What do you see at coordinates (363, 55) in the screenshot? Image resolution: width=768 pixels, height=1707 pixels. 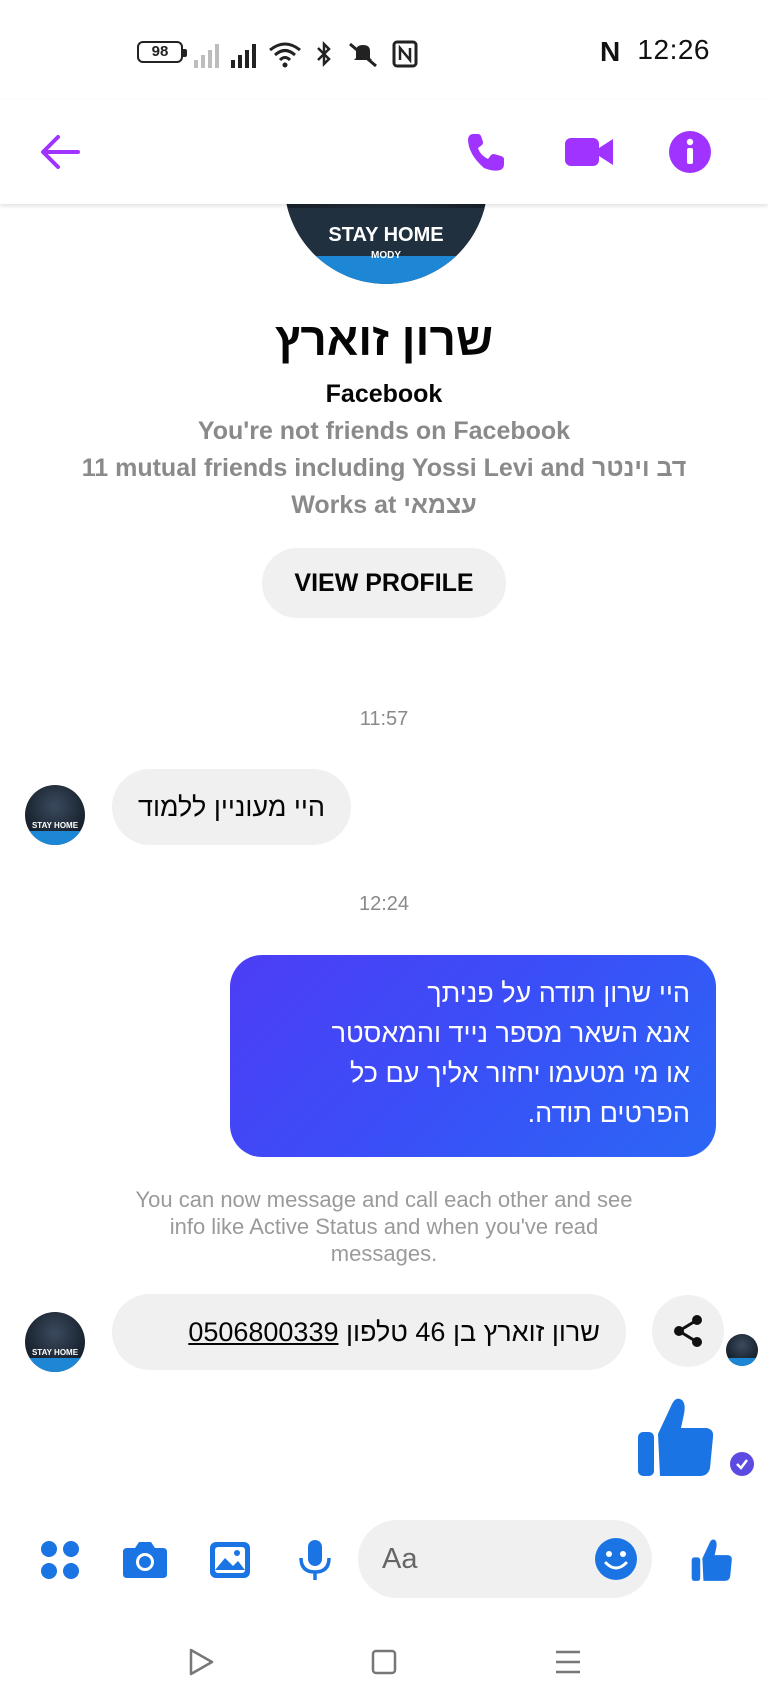 I see `mute-icon` at bounding box center [363, 55].